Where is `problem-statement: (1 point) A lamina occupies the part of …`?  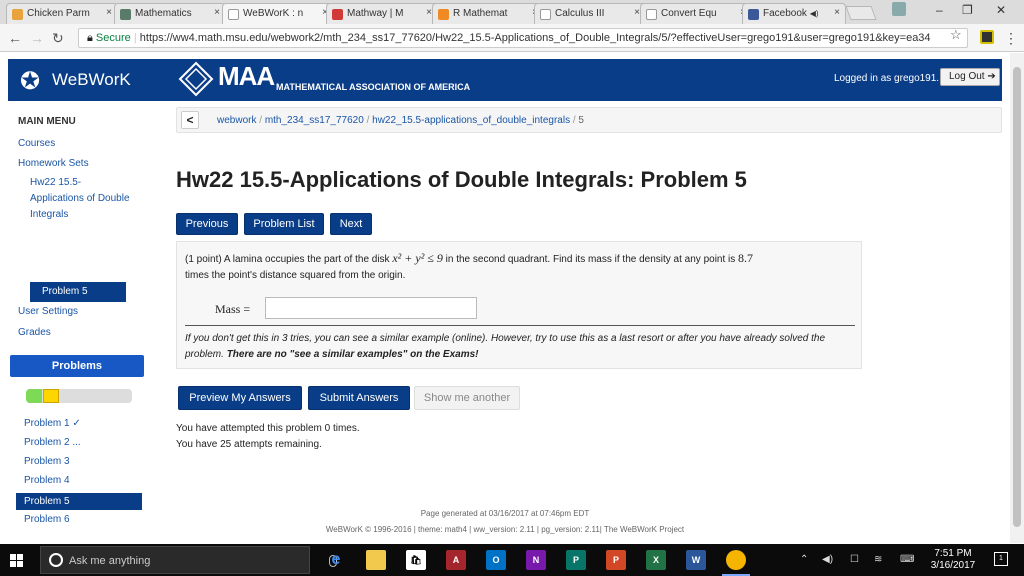 problem-statement: (1 point) A lamina occupies the part of … is located at coordinates (469, 266).